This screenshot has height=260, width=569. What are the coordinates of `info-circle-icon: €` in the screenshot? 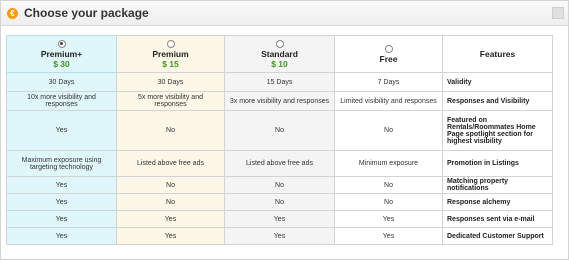 It's located at (12, 13).